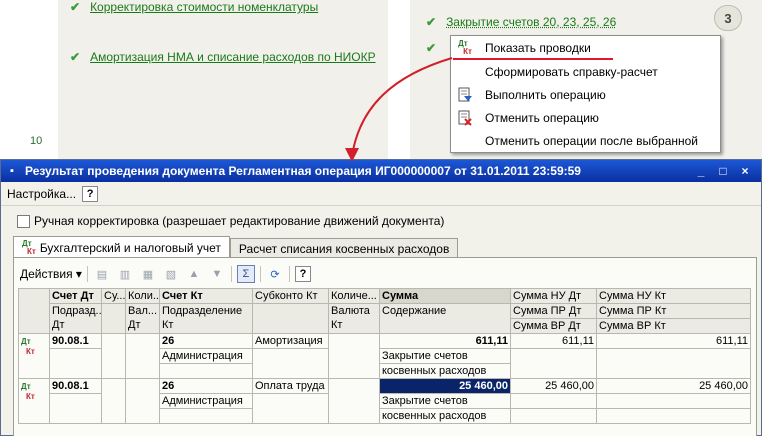 This screenshot has height=436, width=762. I want to click on menu-item-label: Отменить операцию, so click(542, 117).